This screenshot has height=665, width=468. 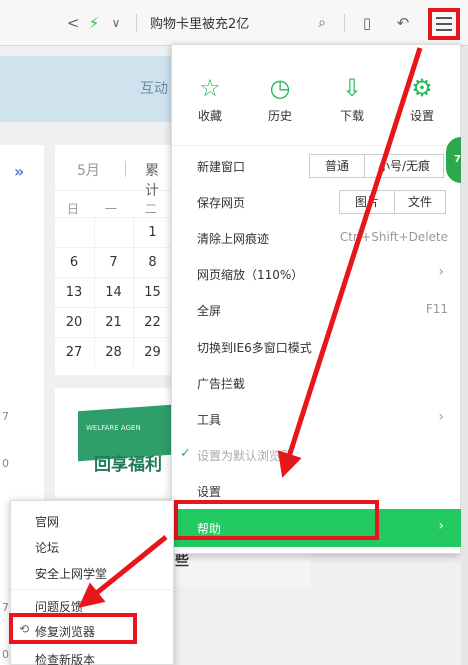 I want to click on search-input: 购物卡里被充2亿, so click(x=199, y=22).